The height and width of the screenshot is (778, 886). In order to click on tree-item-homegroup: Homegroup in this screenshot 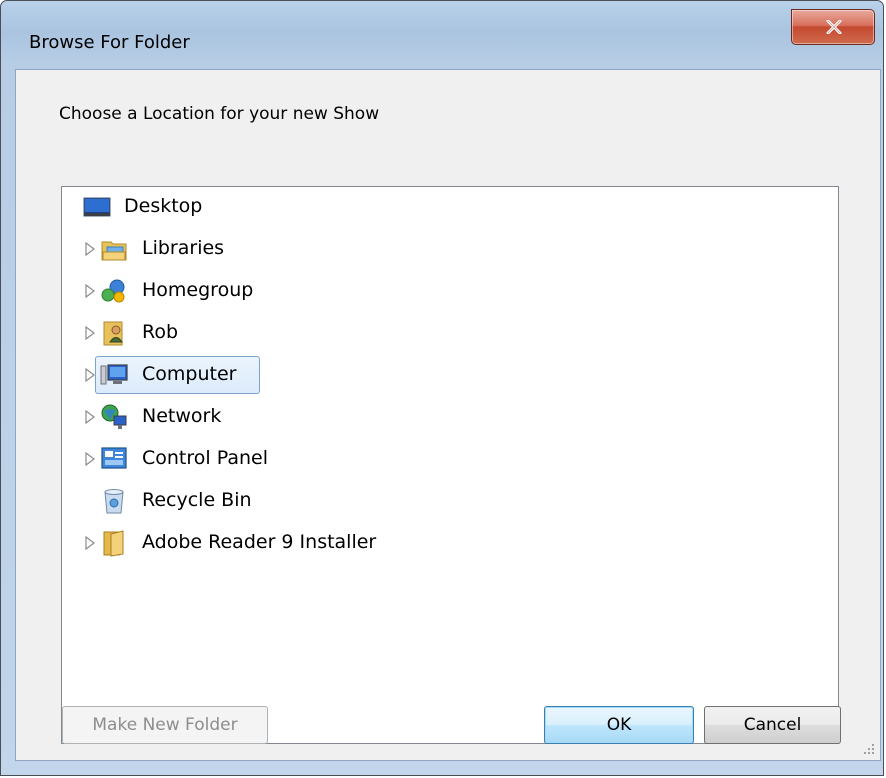, I will do `click(412, 292)`.